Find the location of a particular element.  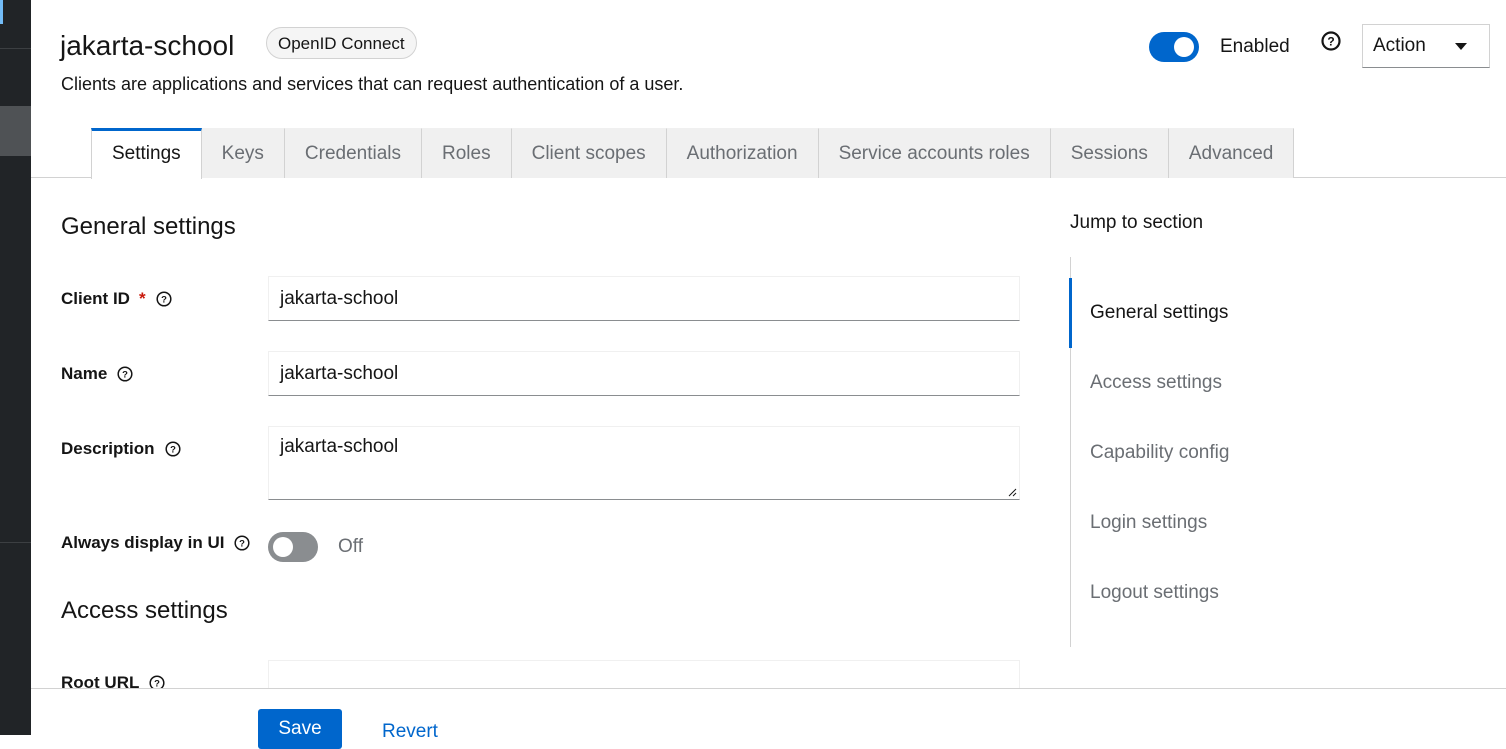

tab-settings: Settings is located at coordinates (146, 153).